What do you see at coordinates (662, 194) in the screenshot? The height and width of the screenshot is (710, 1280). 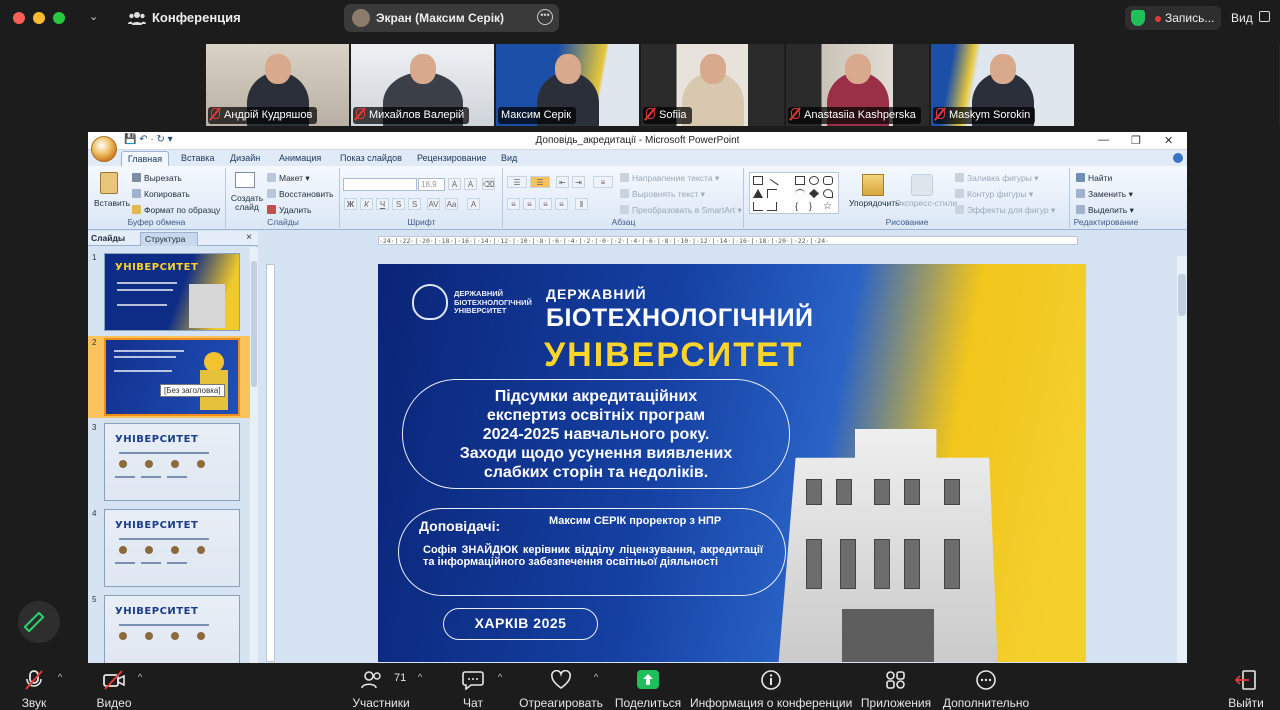 I see `align-text-button: Выровнять текст ▾` at bounding box center [662, 194].